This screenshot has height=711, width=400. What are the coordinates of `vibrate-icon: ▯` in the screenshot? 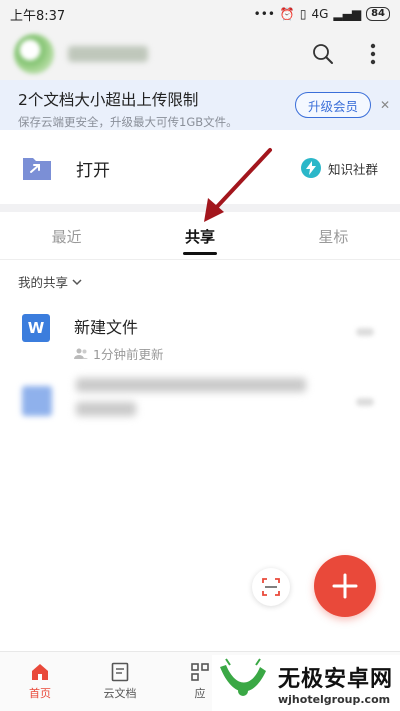 It's located at (303, 14).